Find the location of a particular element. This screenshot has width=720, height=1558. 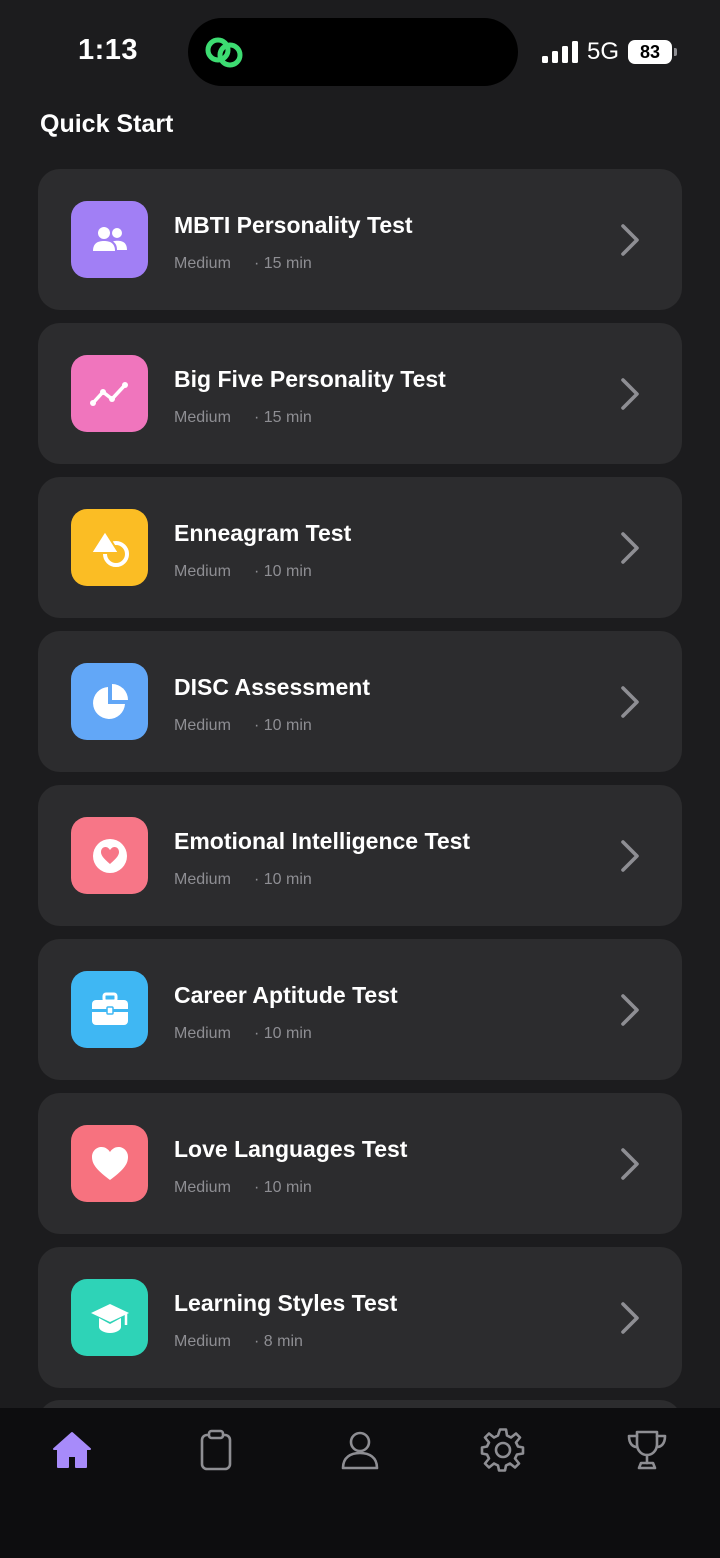

briefcase-icon is located at coordinates (109, 1008).